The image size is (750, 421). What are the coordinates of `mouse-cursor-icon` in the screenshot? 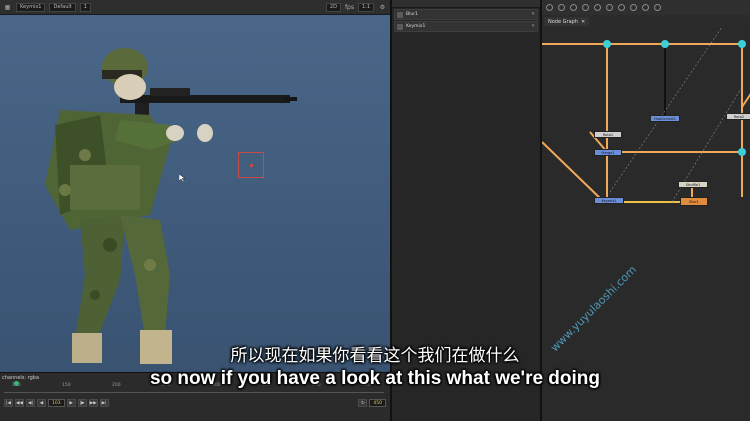 It's located at (182, 178).